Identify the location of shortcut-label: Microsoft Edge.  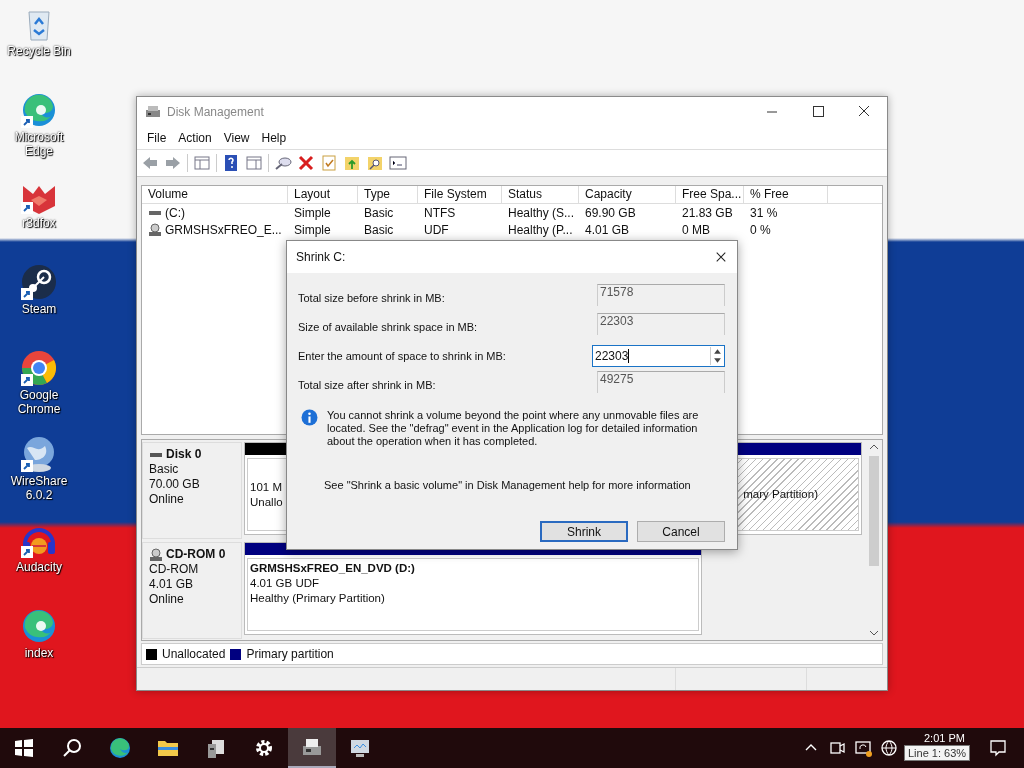
(39, 144).